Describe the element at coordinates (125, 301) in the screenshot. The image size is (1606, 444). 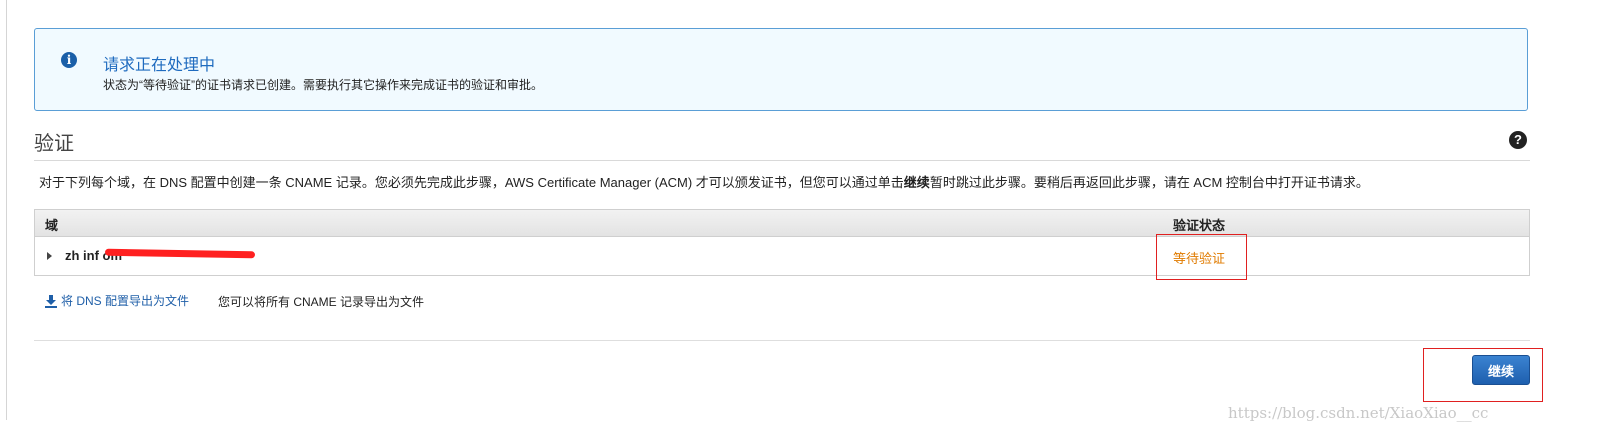
I see `export-link-label: 将 DNS 配置导出为文件` at that location.